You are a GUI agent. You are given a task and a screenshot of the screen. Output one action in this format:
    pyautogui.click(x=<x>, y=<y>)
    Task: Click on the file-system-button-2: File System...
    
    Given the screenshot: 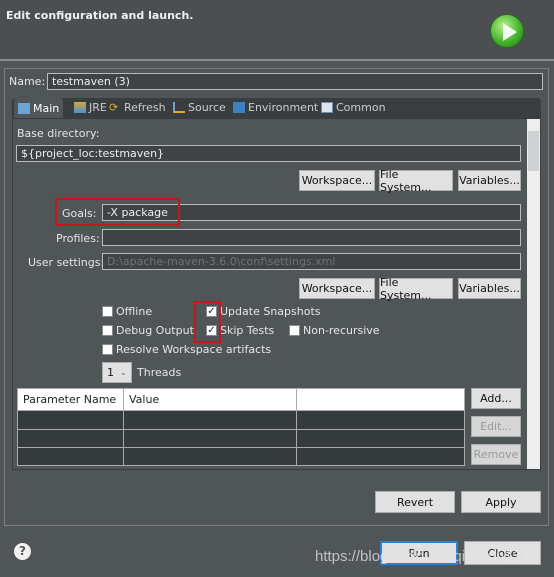 What is the action you would take?
    pyautogui.click(x=416, y=289)
    